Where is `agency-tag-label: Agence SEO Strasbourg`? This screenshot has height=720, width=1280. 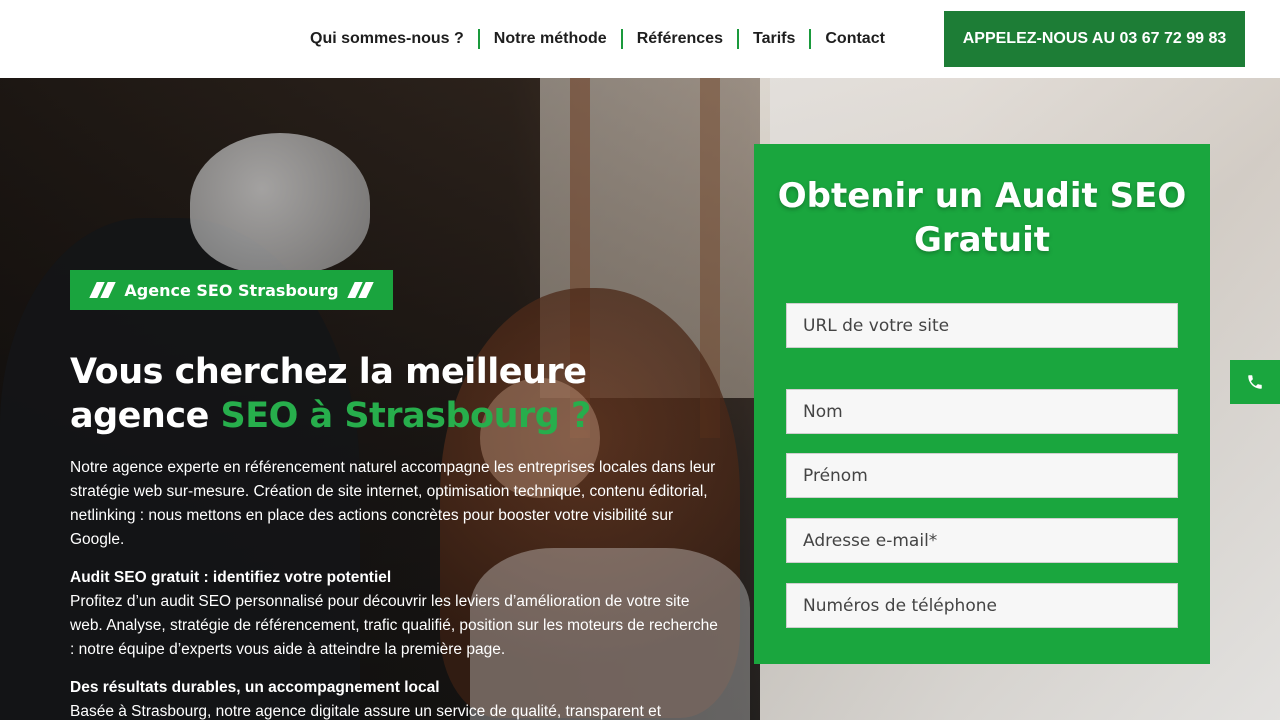
agency-tag-label: Agence SEO Strasbourg is located at coordinates (231, 290).